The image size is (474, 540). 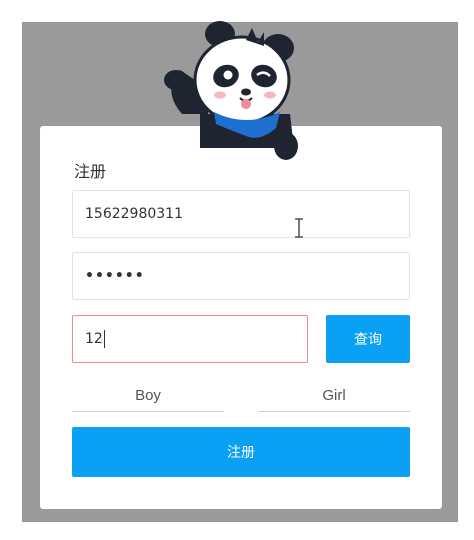 What do you see at coordinates (90, 171) in the screenshot?
I see `page-title: 注册` at bounding box center [90, 171].